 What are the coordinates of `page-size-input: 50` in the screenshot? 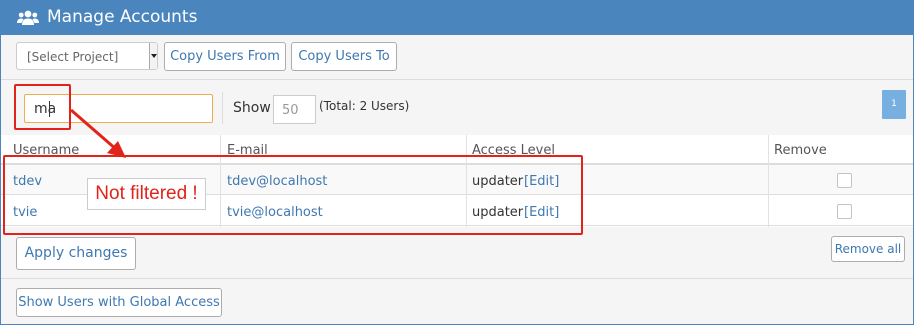 It's located at (294, 109).